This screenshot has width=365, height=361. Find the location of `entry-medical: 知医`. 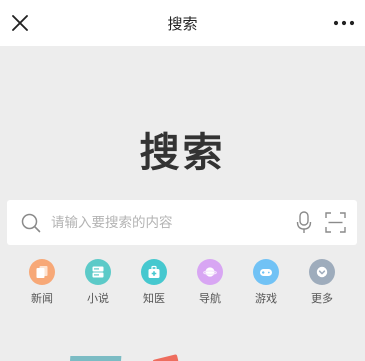

entry-medical: 知医 is located at coordinates (154, 282).